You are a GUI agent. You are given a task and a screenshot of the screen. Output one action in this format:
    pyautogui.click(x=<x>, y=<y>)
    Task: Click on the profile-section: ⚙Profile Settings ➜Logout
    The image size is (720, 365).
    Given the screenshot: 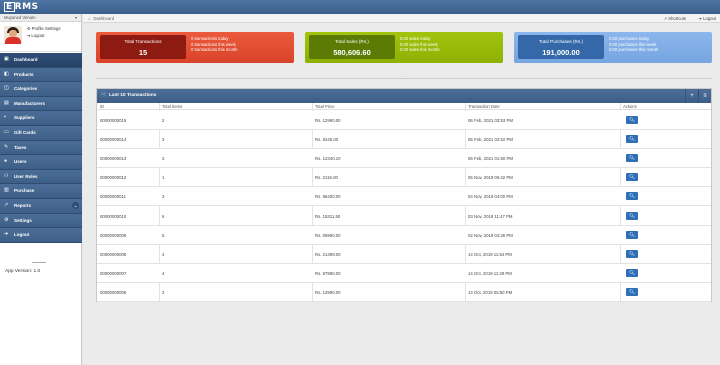 What is the action you would take?
    pyautogui.click(x=40, y=37)
    